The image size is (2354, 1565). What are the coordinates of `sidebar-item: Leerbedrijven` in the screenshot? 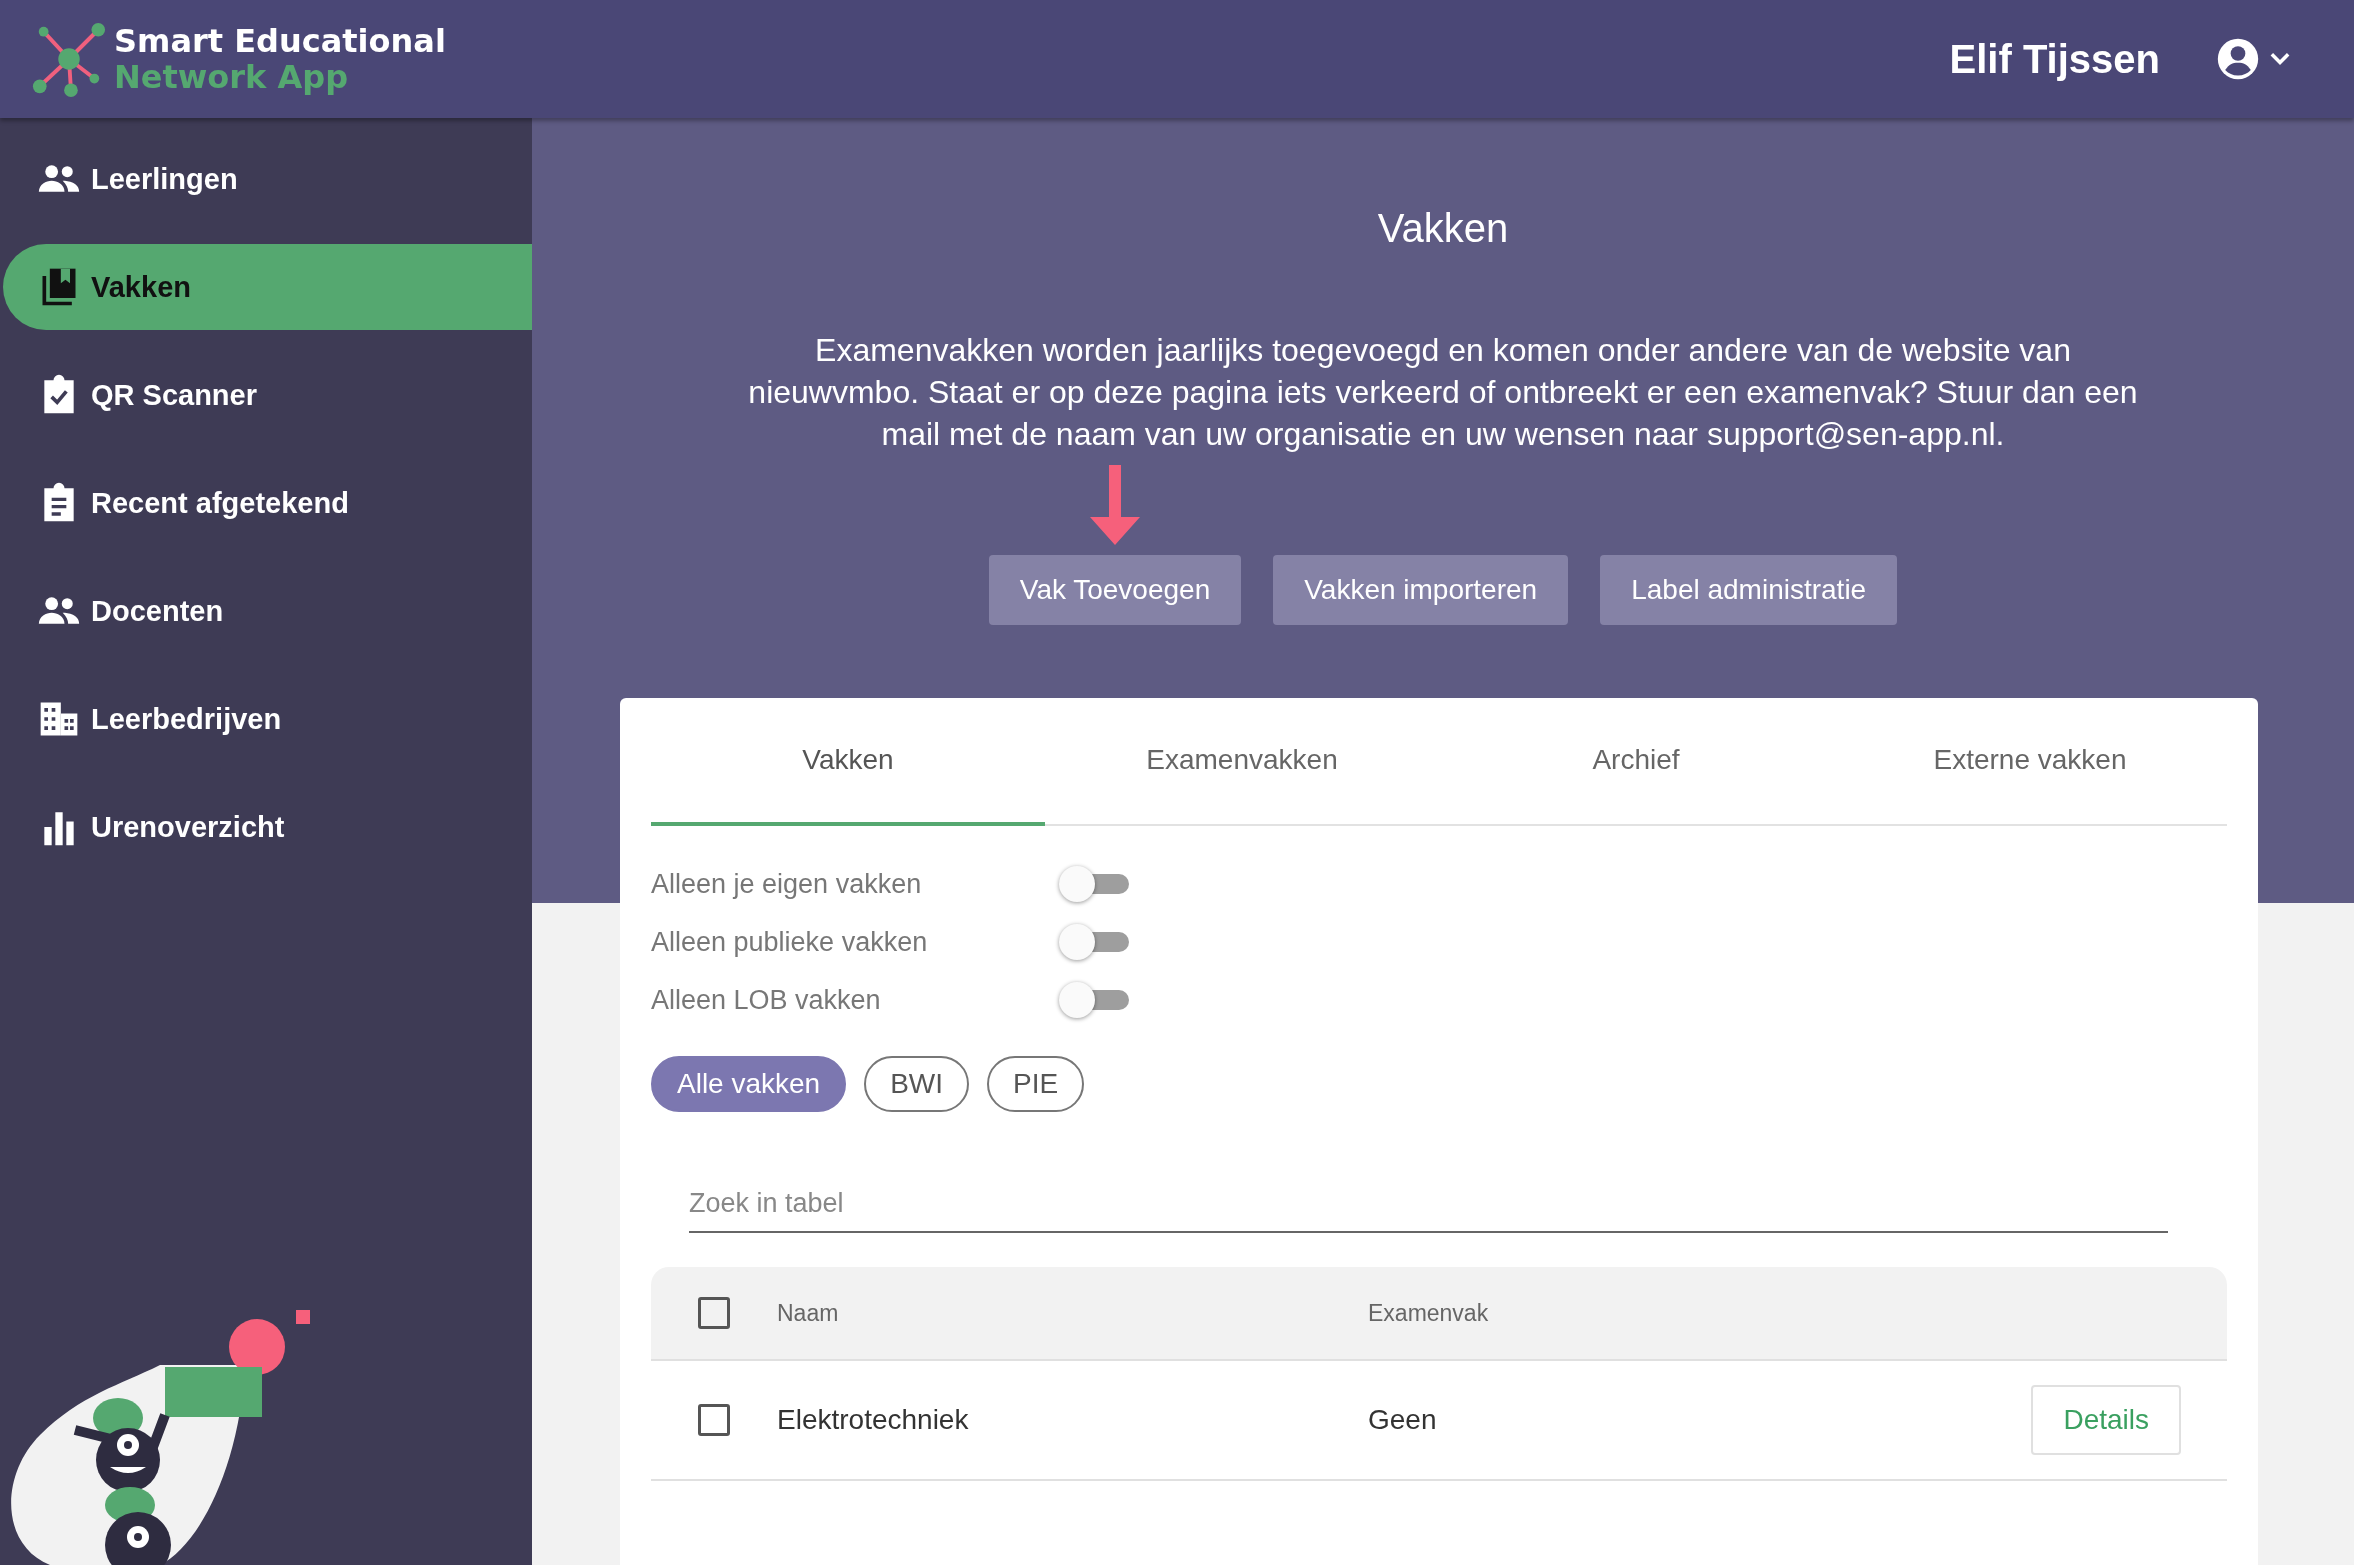 It's located at (267, 719).